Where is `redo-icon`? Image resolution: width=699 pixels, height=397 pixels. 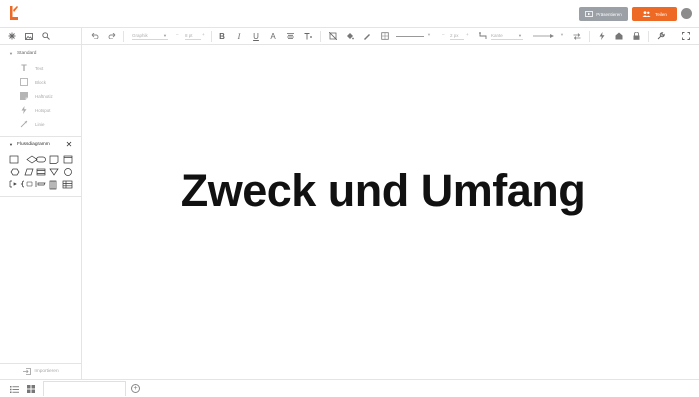 redo-icon is located at coordinates (112, 36).